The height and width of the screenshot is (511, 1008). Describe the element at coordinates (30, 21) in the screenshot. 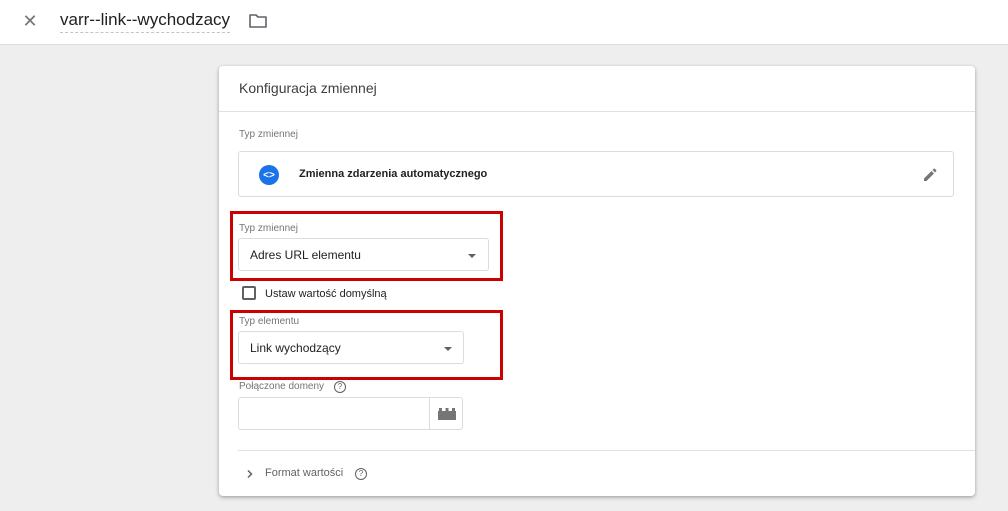

I see `close-icon: ✕` at that location.